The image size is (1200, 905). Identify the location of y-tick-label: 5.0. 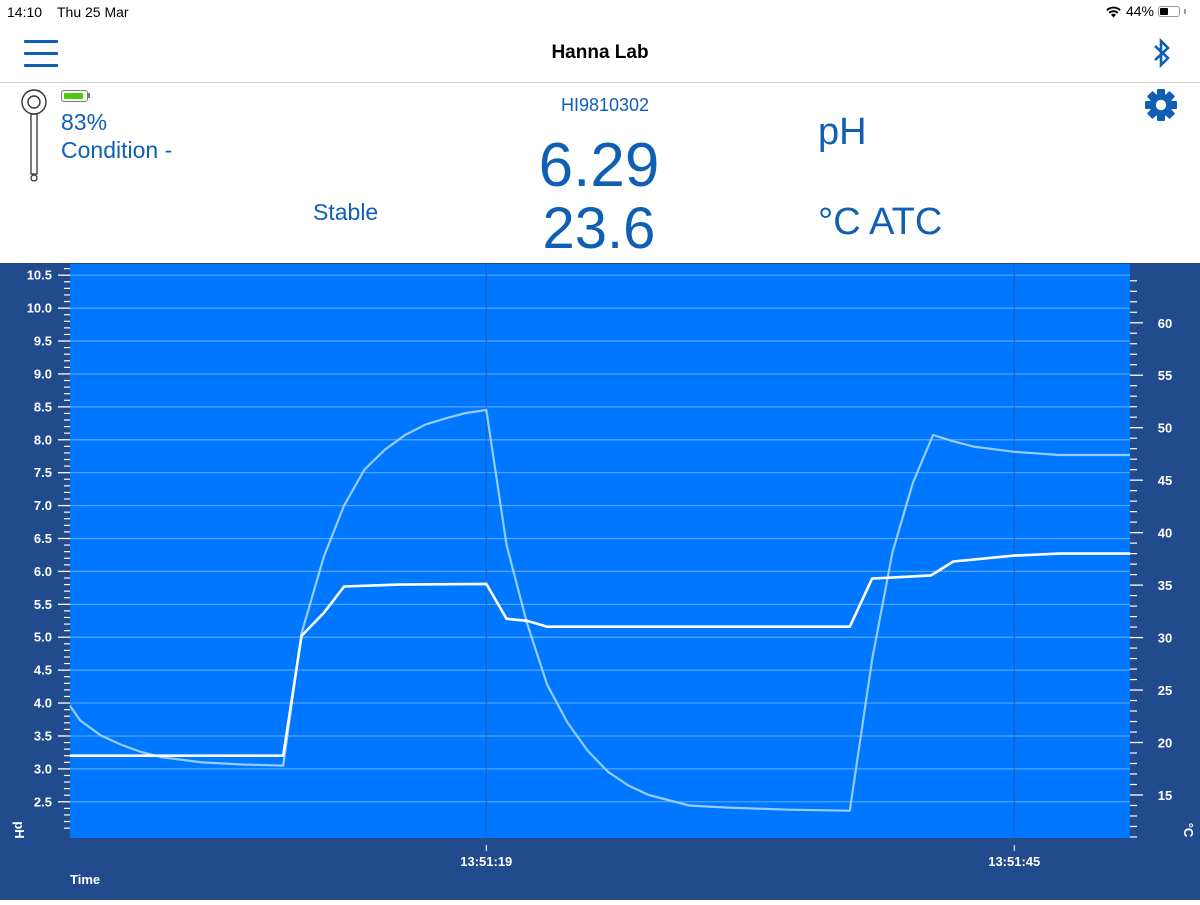
(43, 637).